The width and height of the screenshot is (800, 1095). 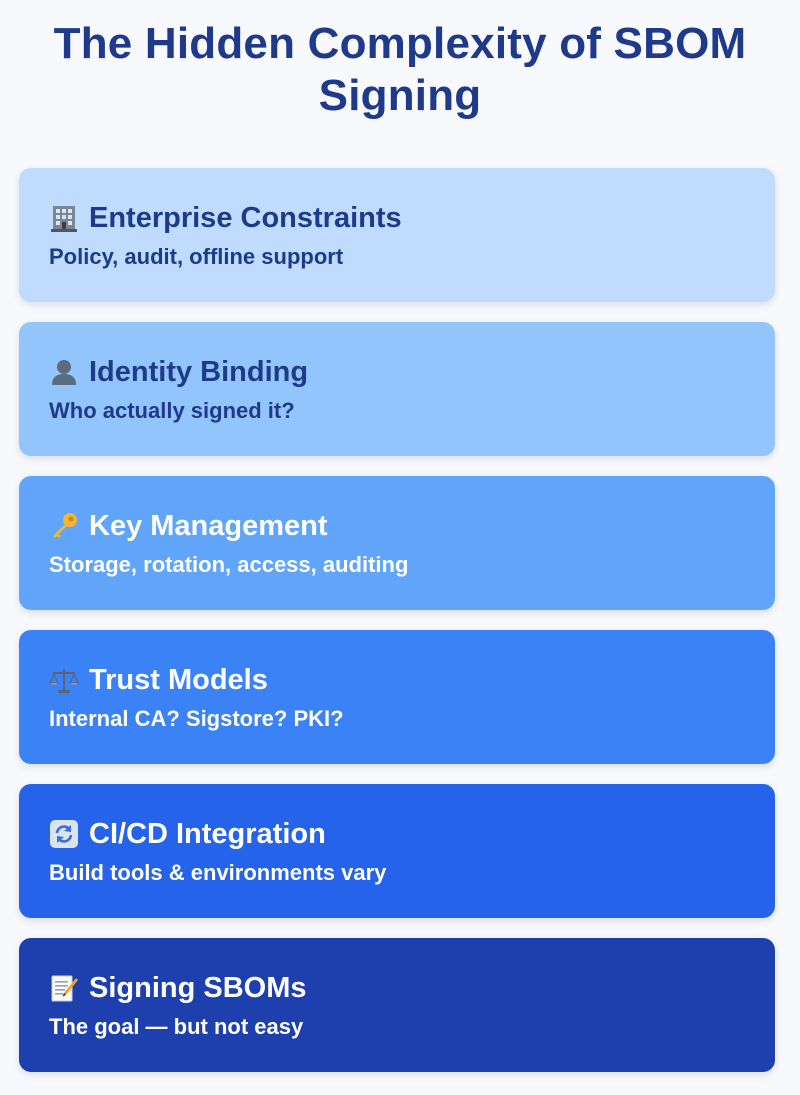 What do you see at coordinates (196, 256) in the screenshot?
I see `layer-subtitle: Policy, audit, offline support` at bounding box center [196, 256].